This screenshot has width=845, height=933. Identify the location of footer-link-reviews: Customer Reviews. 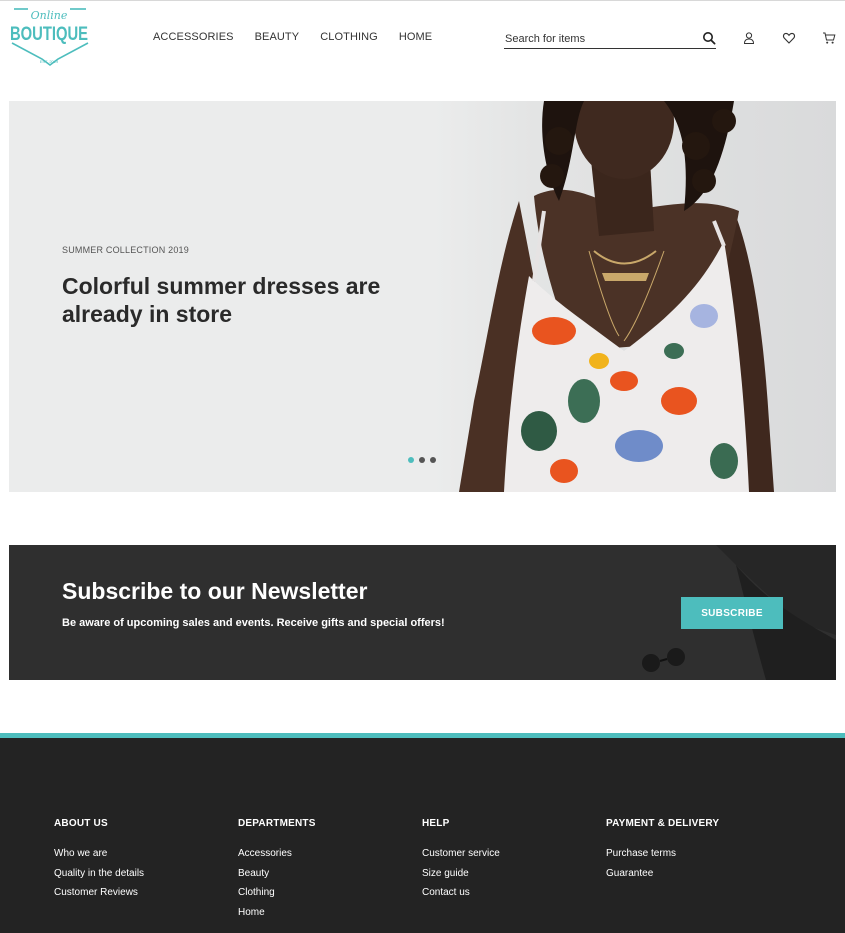
(99, 897).